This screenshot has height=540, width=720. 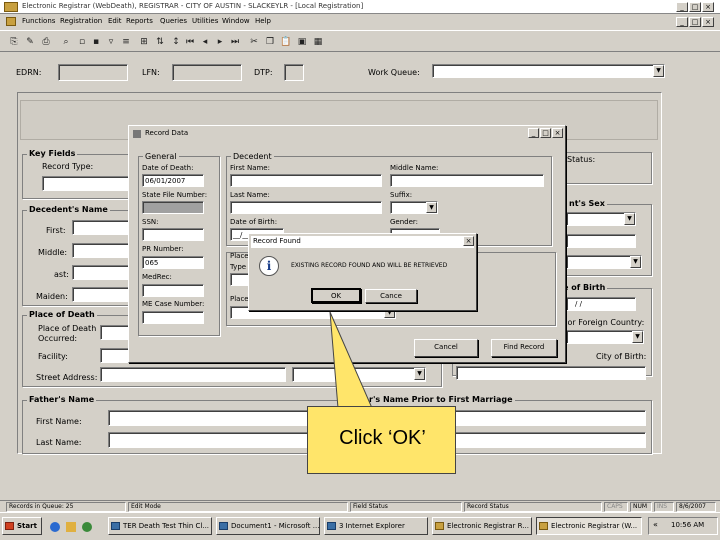 I want to click on book-icon: ▣, so click(x=302, y=42).